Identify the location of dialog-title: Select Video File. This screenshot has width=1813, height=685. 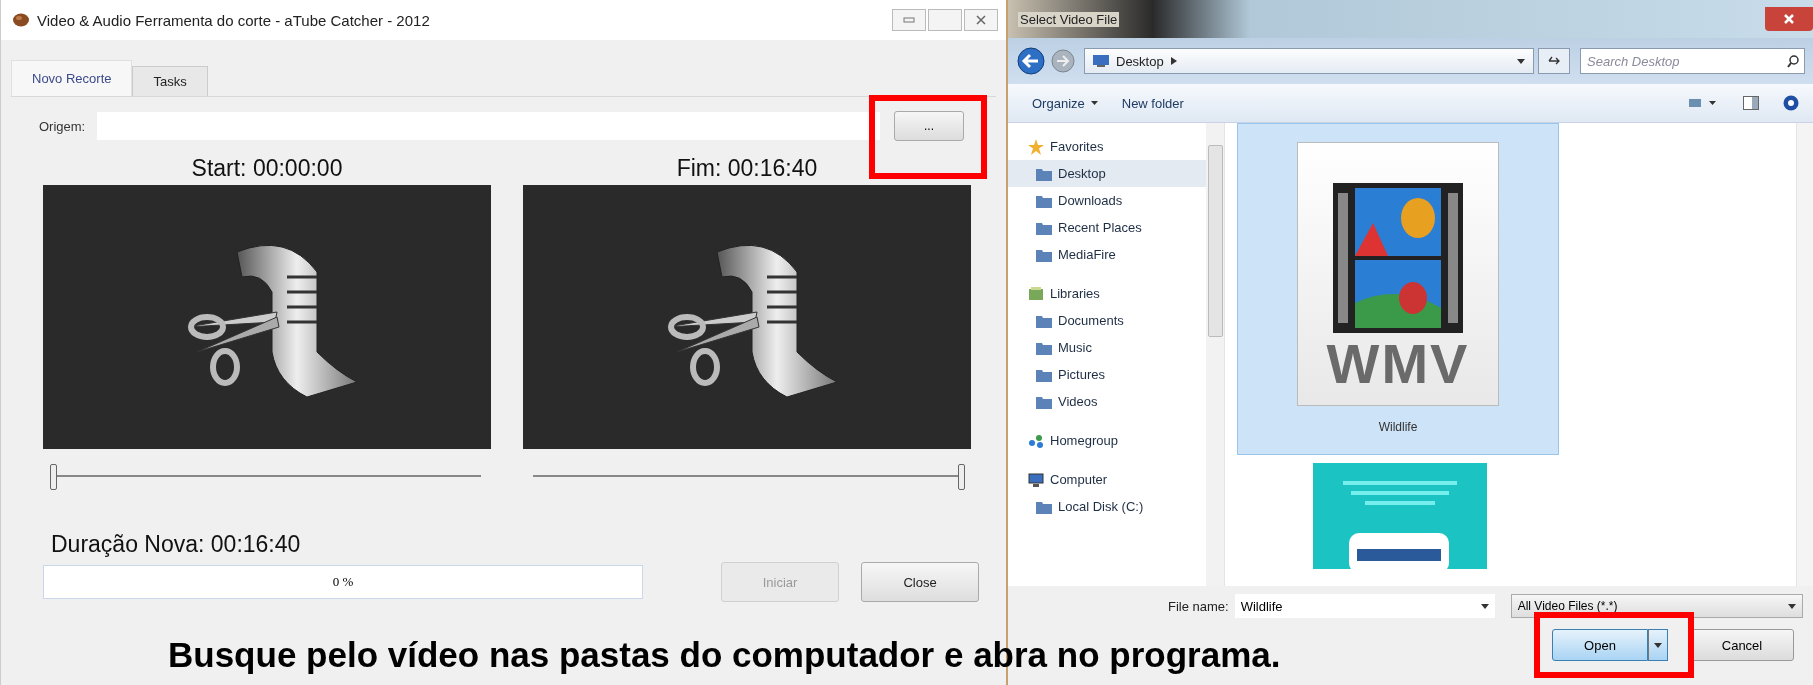
(1069, 19).